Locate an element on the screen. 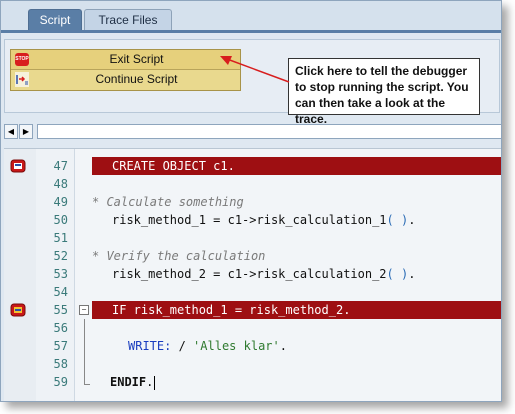 The width and height of the screenshot is (515, 414). line-number: 52 is located at coordinates (60, 256).